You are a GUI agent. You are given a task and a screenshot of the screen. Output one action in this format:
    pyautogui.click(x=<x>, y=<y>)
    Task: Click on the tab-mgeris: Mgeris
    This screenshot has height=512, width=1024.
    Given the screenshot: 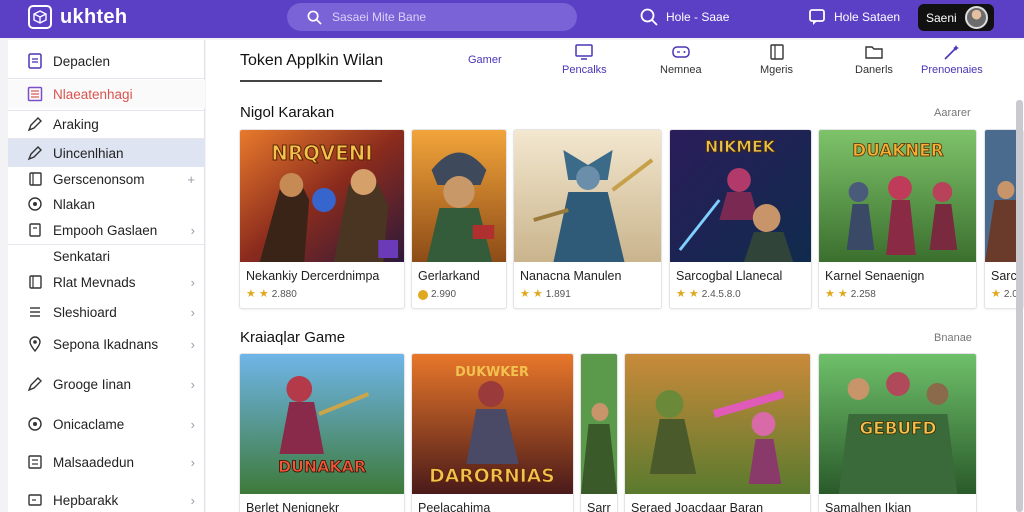 What is the action you would take?
    pyautogui.click(x=776, y=60)
    